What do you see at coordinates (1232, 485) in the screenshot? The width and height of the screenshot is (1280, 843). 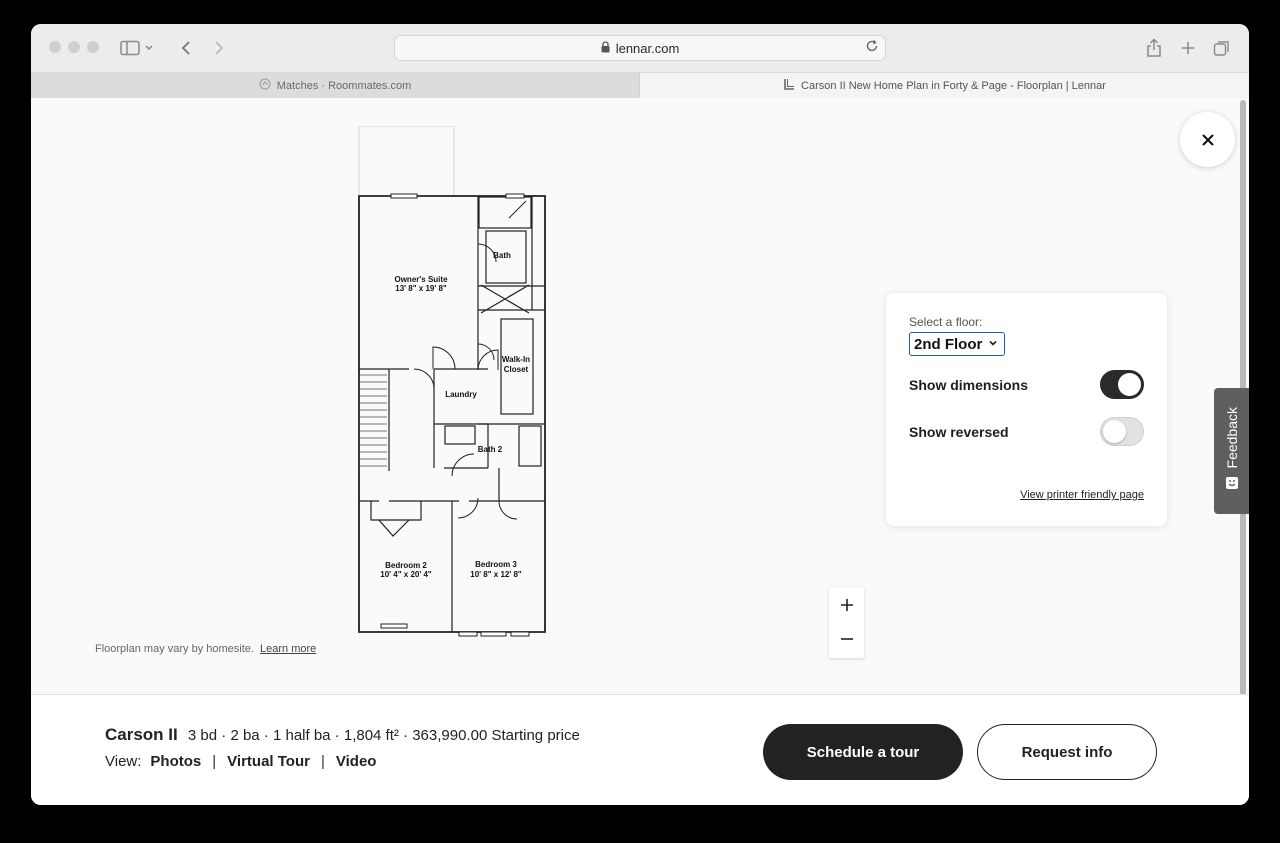 I see `feedback-icon` at bounding box center [1232, 485].